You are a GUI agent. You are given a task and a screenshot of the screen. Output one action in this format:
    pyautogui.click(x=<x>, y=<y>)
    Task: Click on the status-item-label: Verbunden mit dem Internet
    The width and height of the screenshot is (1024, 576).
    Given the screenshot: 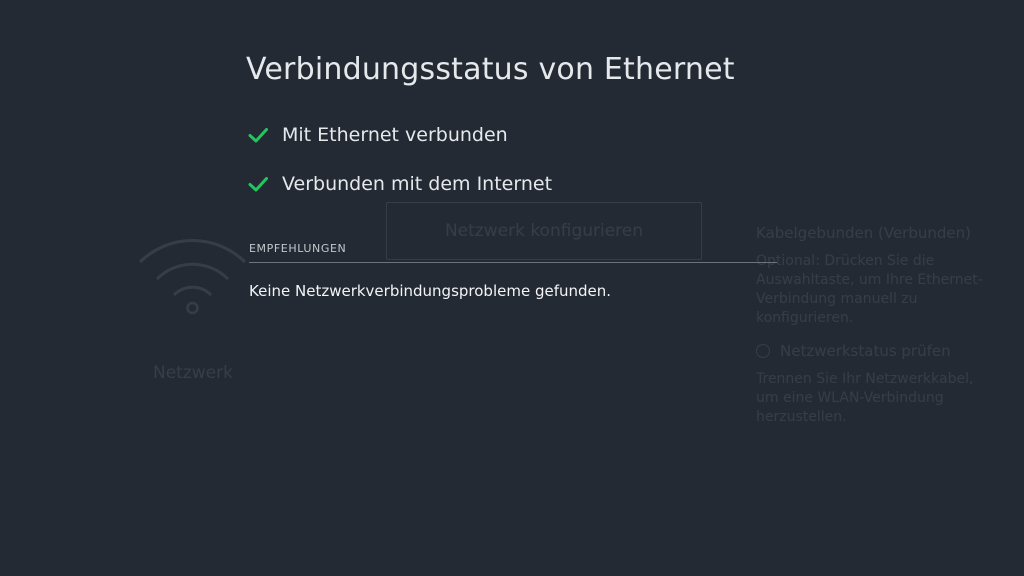 What is the action you would take?
    pyautogui.click(x=417, y=184)
    